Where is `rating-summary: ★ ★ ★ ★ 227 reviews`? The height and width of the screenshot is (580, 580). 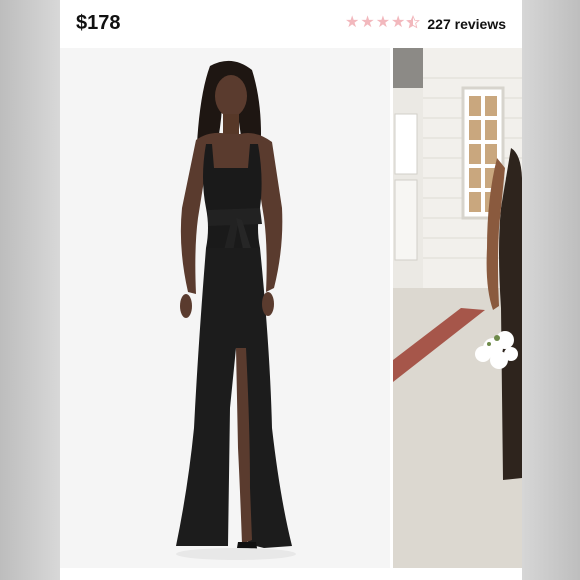
rating-summary: ★ ★ ★ ★ 227 reviews is located at coordinates (425, 23).